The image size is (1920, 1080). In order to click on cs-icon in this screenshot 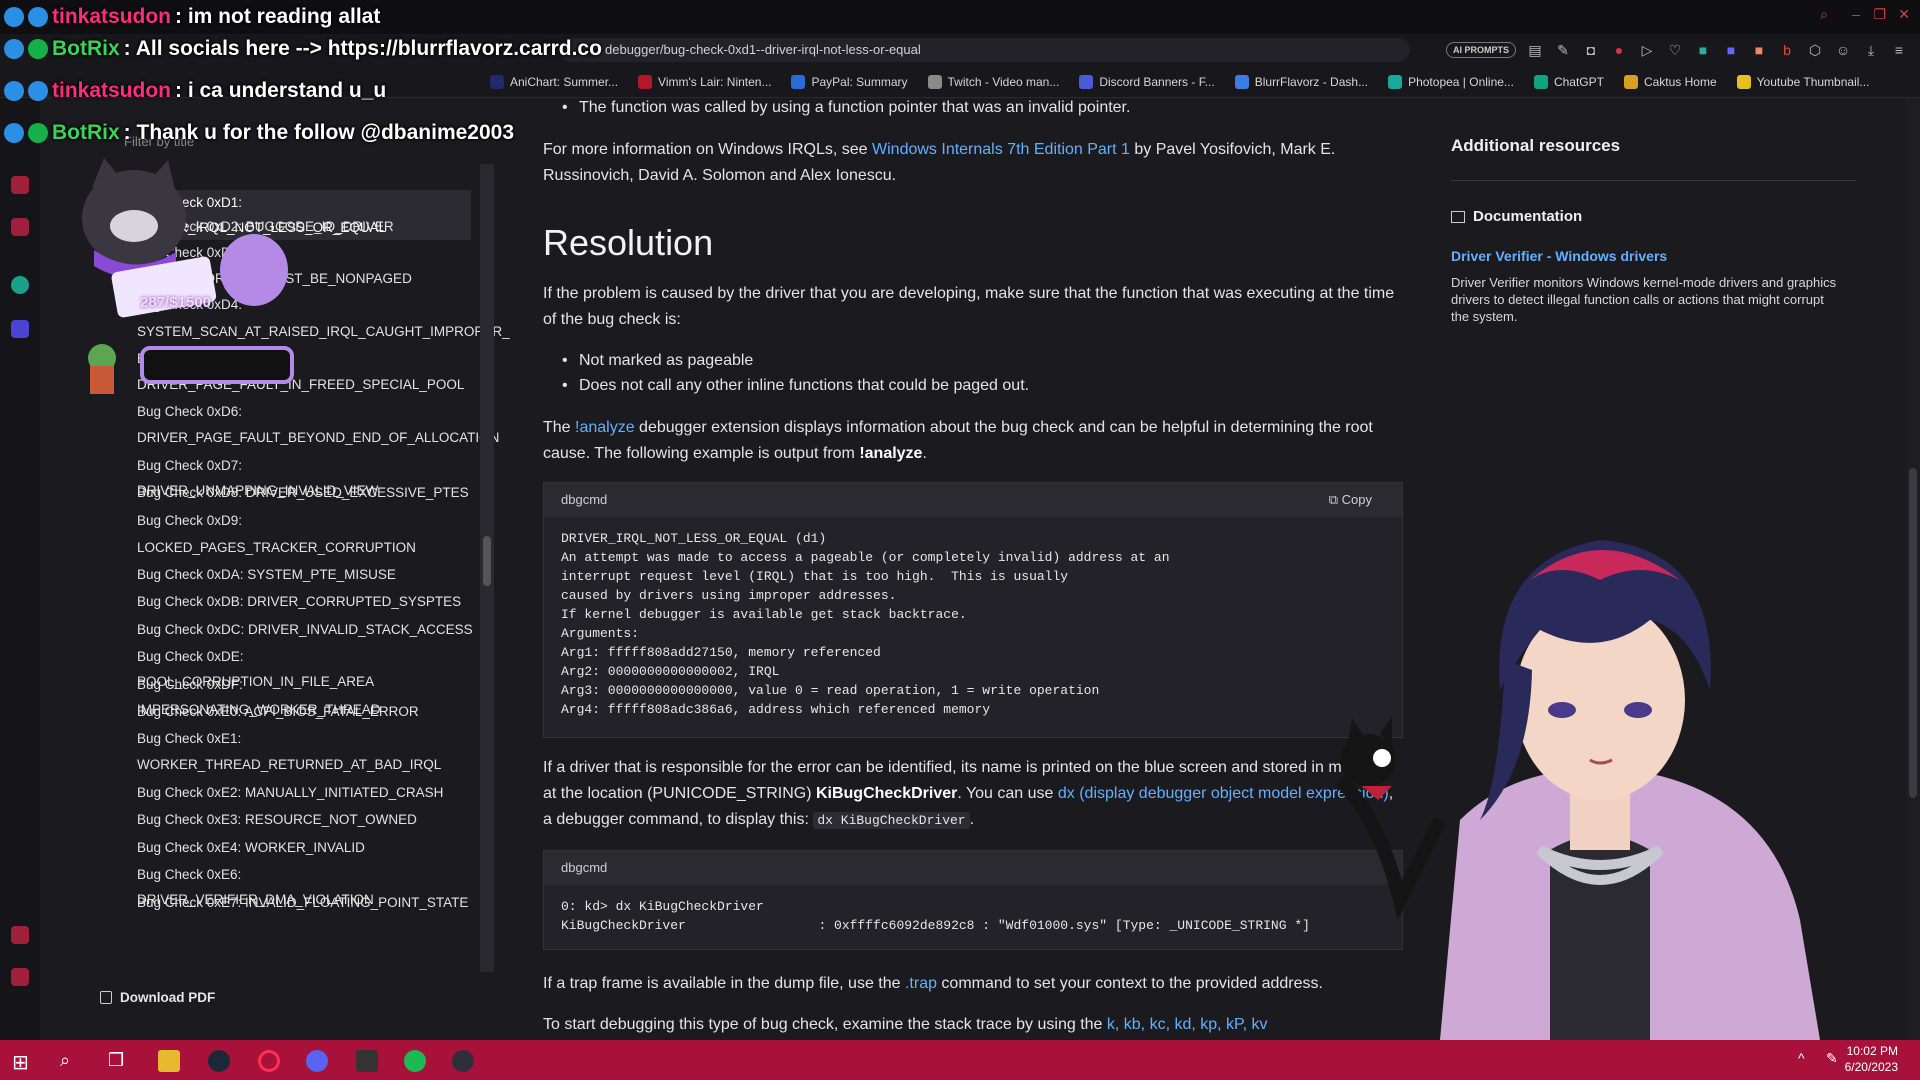, I will do `click(20, 329)`.